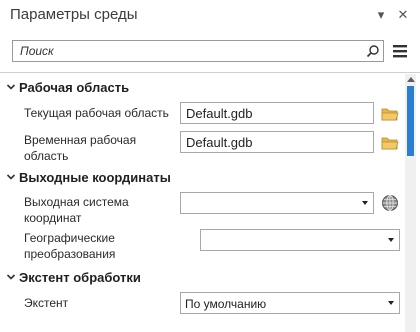  What do you see at coordinates (226, 304) in the screenshot?
I see `dropdown-value: По умолчанию` at bounding box center [226, 304].